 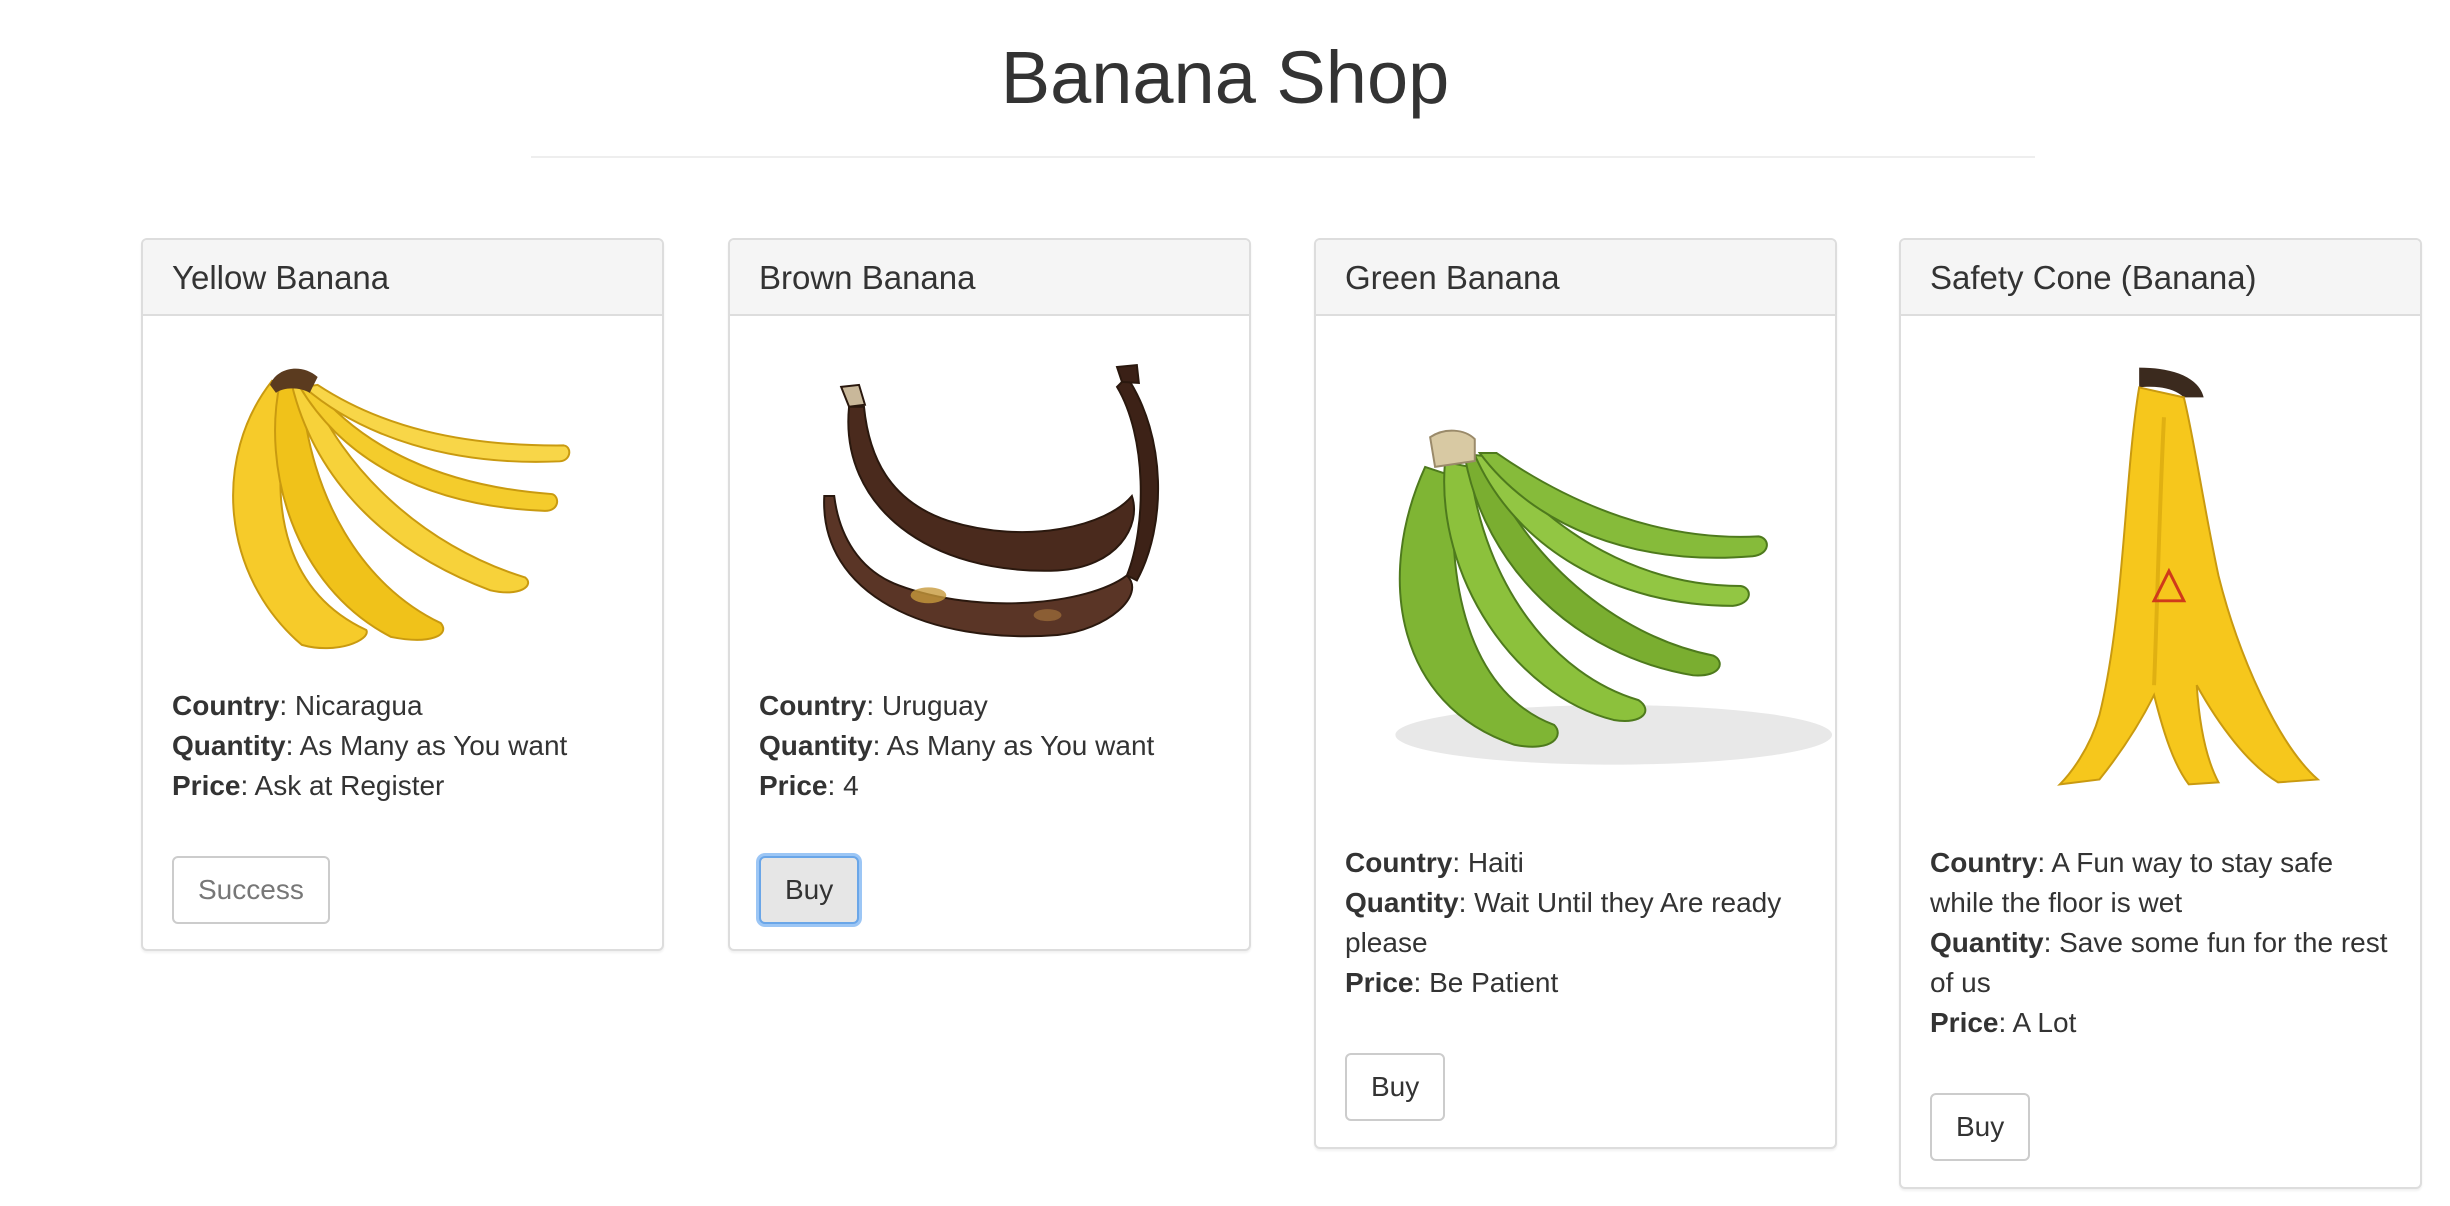 What do you see at coordinates (1495, 862) in the screenshot?
I see `country-value: Haiti` at bounding box center [1495, 862].